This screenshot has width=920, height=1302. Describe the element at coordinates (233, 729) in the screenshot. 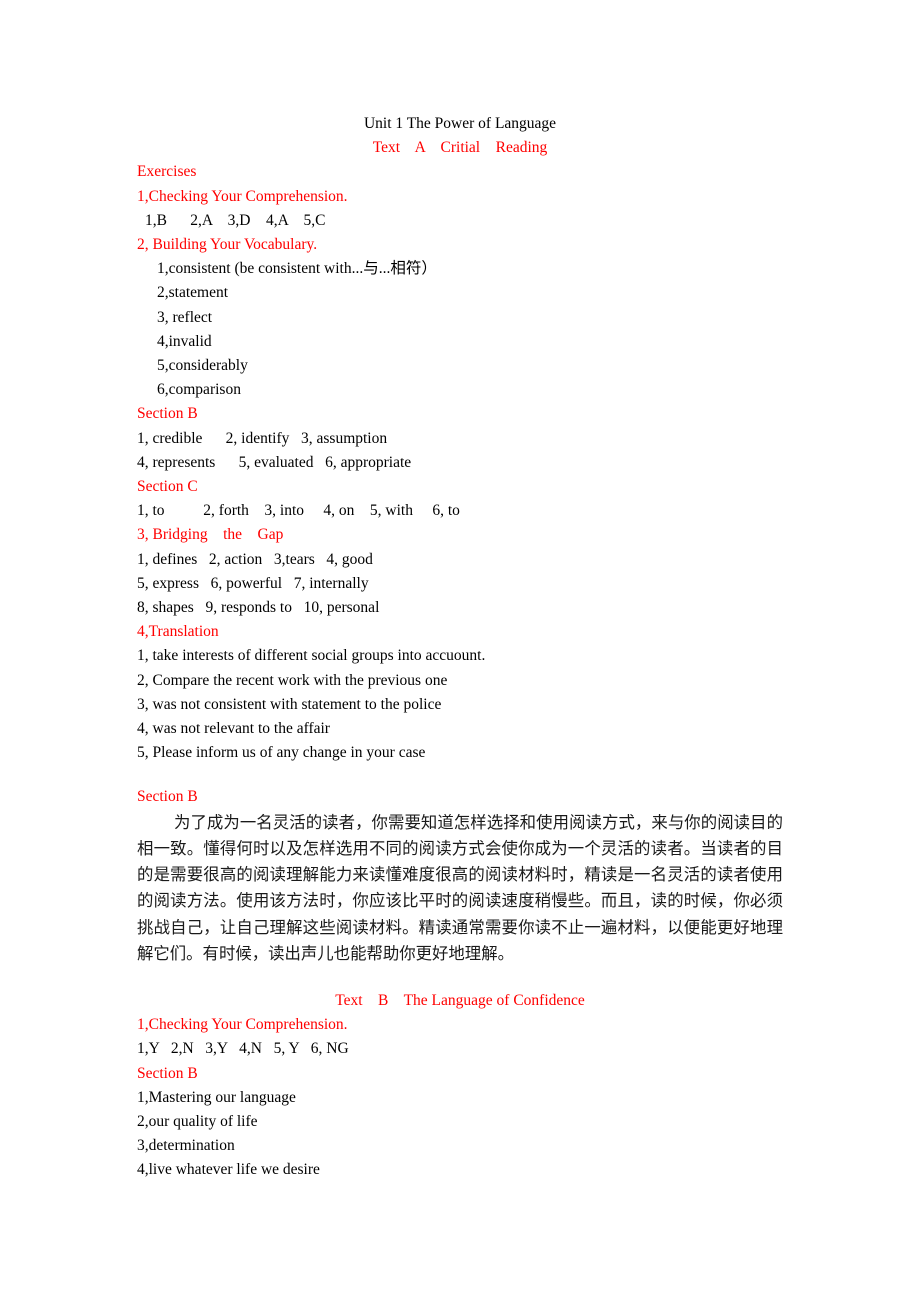

I see `translation-line: 4, was not relevant to the affair` at that location.